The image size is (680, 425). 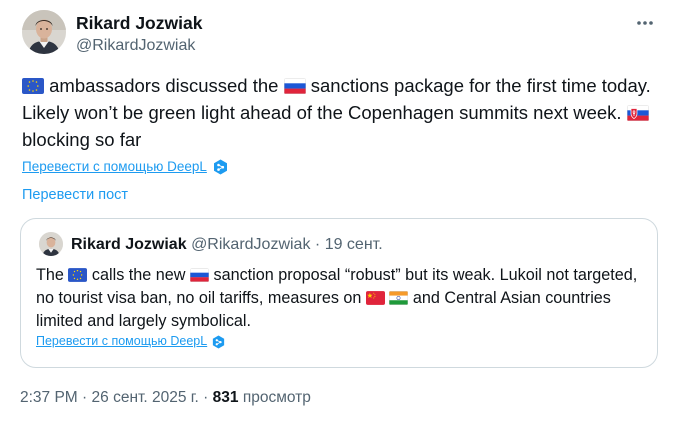 I want to click on quoted-text-segment: The, so click(x=52, y=275).